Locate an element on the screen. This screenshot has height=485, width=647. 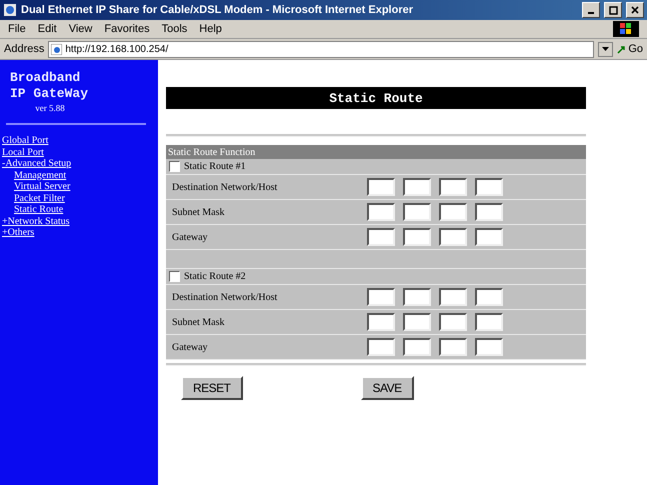
nav-link: Virtual Server is located at coordinates (42, 186).